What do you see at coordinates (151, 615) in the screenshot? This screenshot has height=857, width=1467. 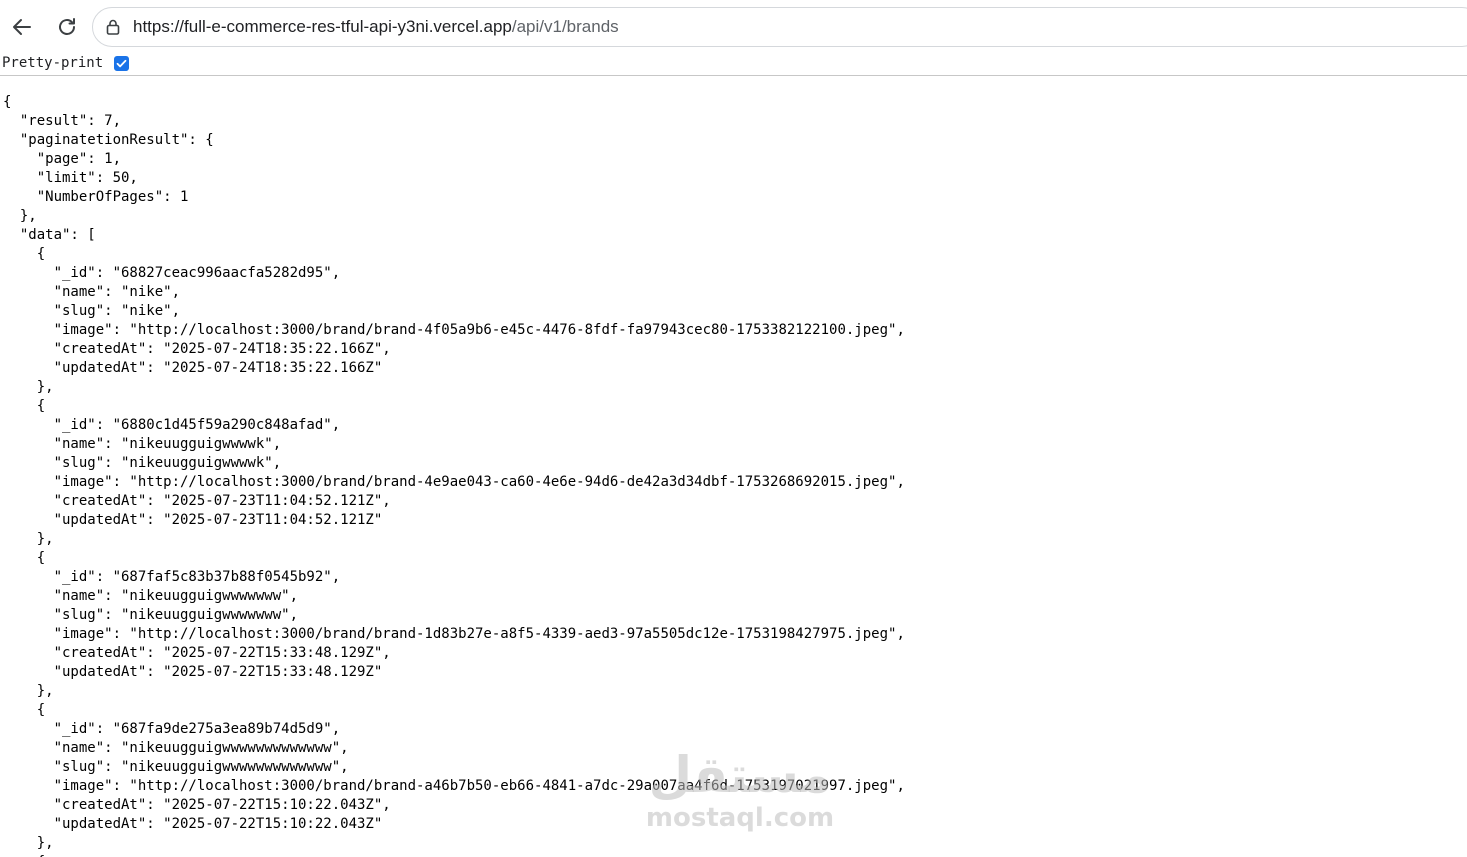 I see `json-line: "slug": "nikeuugguigwwwwwww",` at bounding box center [151, 615].